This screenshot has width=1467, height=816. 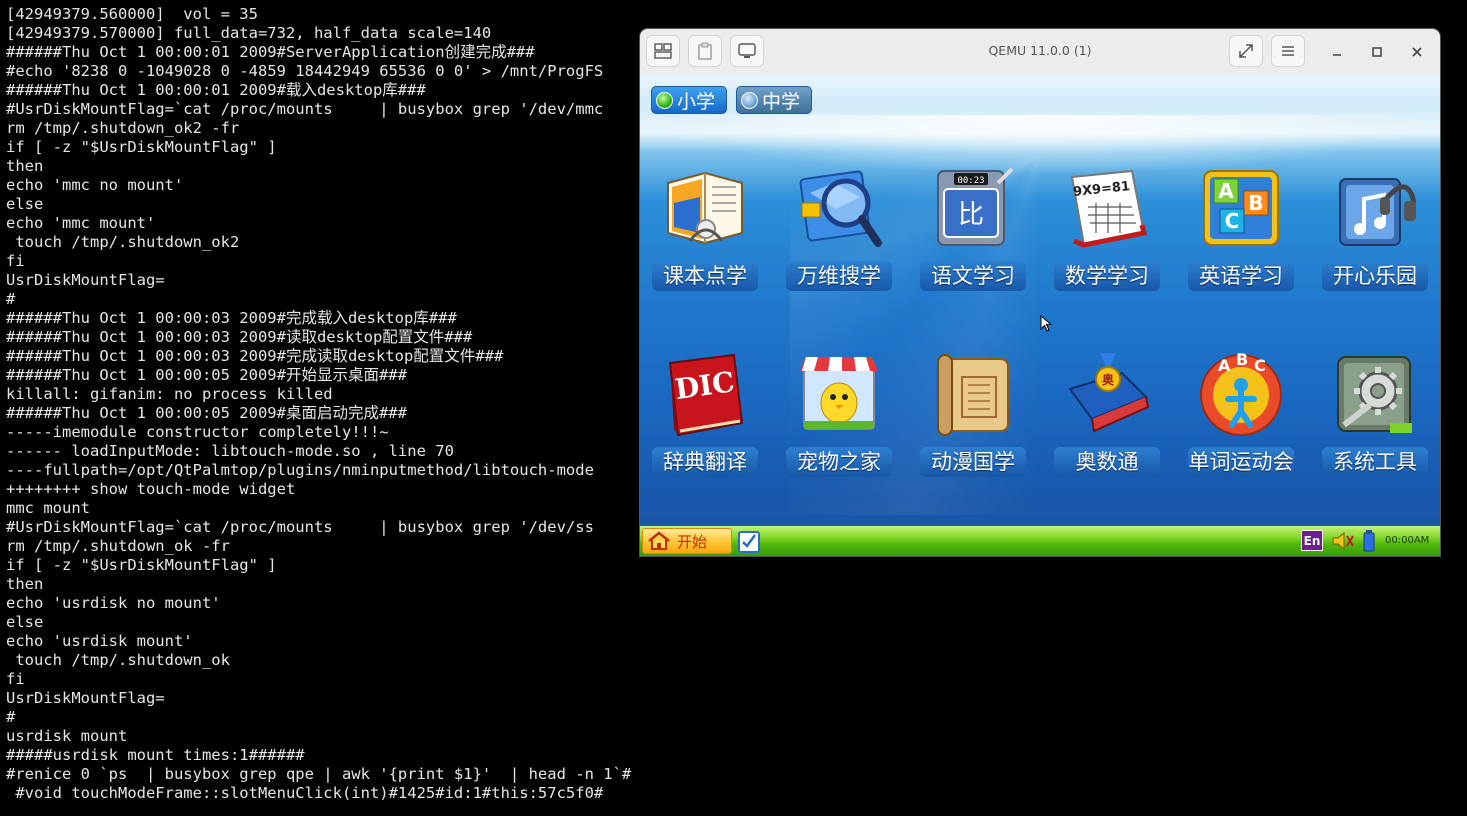 I want to click on app-label: 英语学习, so click(x=1241, y=276).